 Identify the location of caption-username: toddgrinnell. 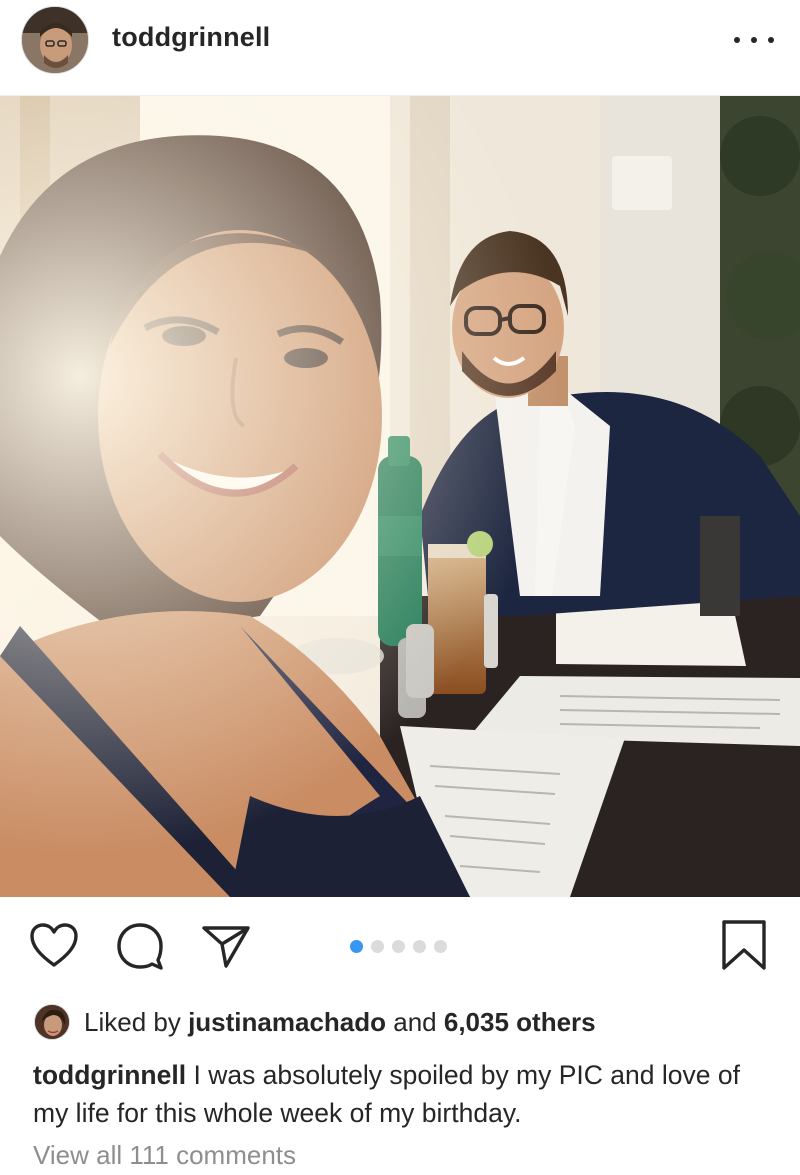
(109, 1075).